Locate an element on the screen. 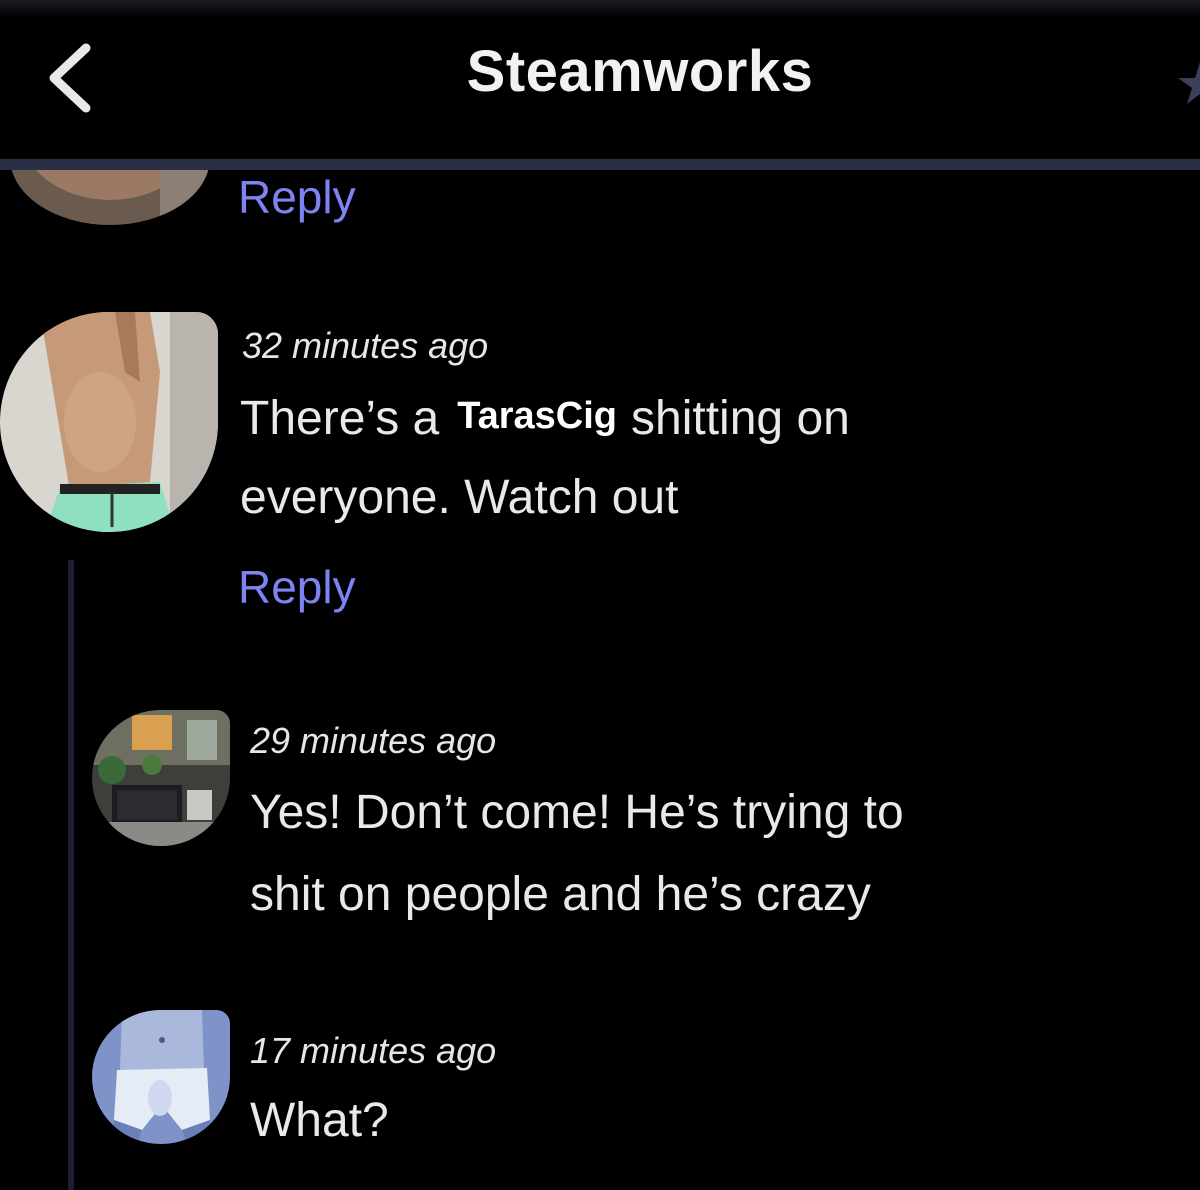 The width and height of the screenshot is (1200, 1190). header-shadow is located at coordinates (600, 9).